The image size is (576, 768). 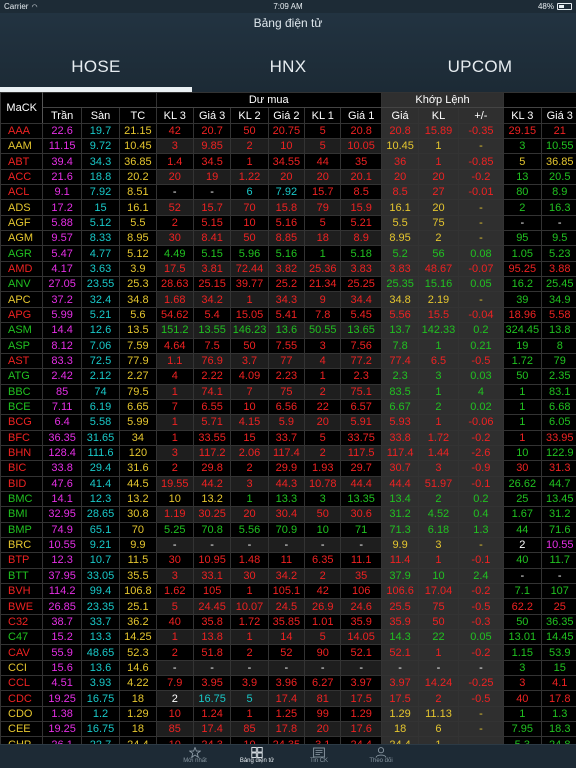 I want to click on symbol-cell: BHN, so click(x=22, y=453).